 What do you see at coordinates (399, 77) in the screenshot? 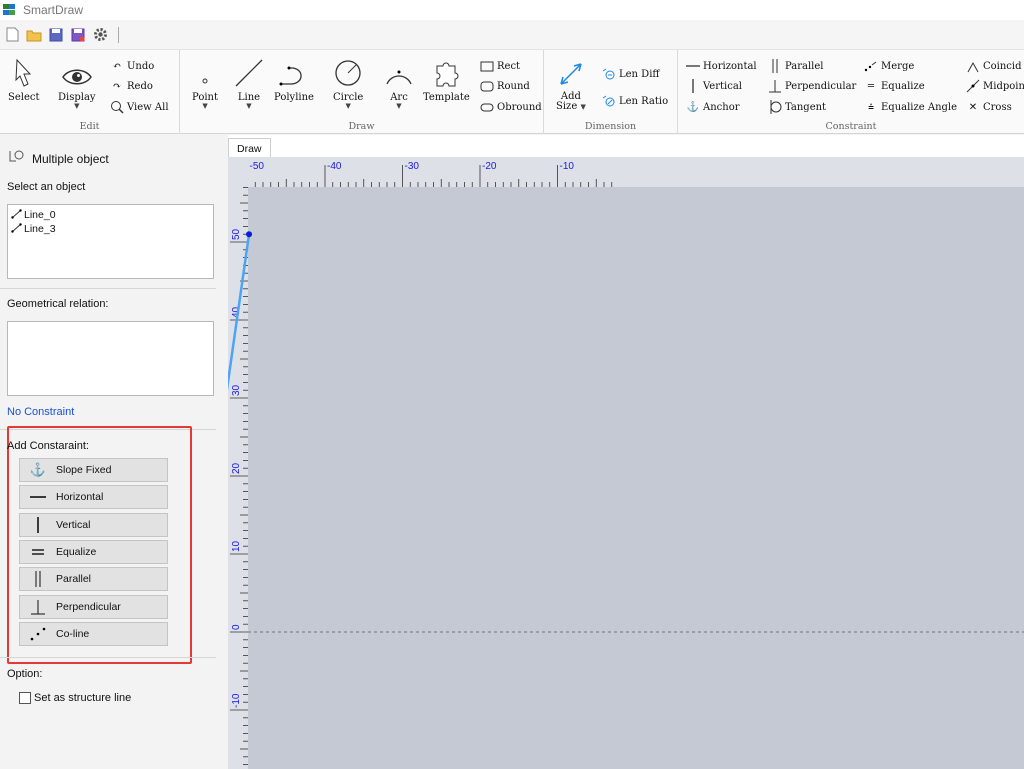
I see `arc-icon` at bounding box center [399, 77].